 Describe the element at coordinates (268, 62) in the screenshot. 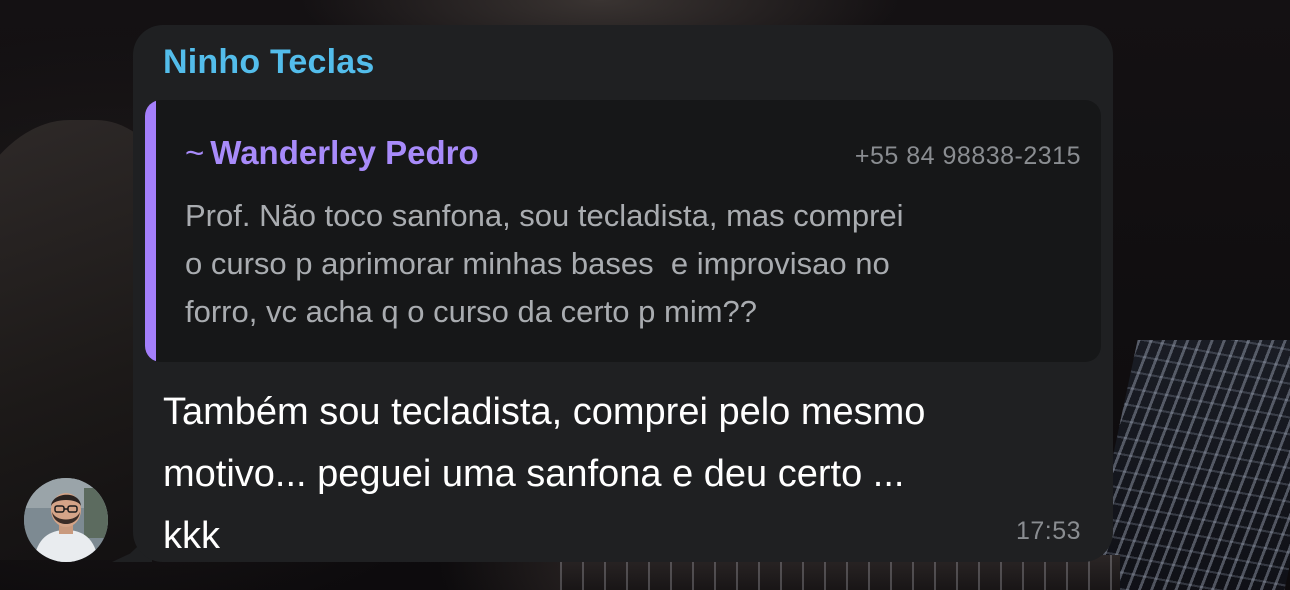

I see `sender-name: Ninho Teclas` at that location.